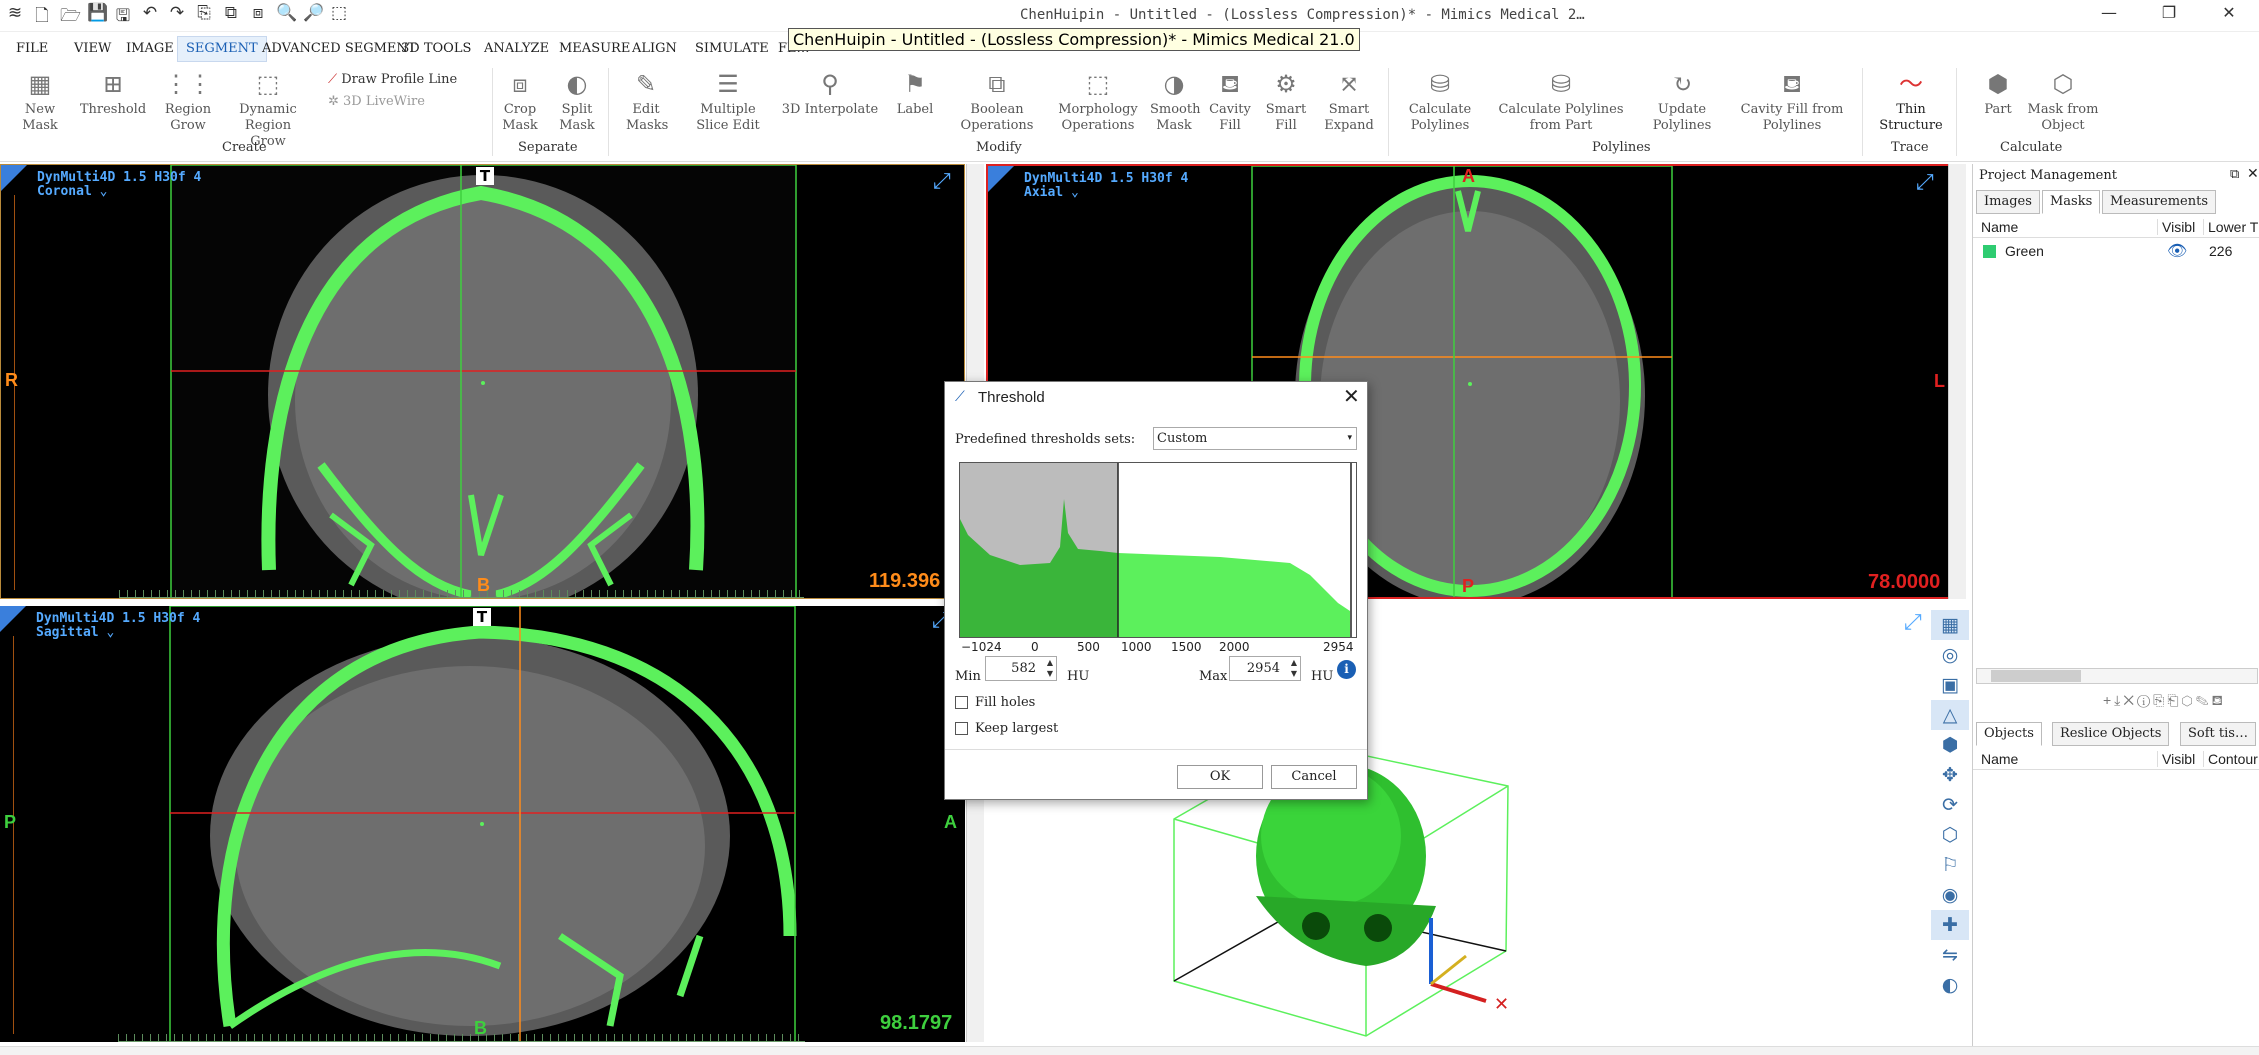 The width and height of the screenshot is (2259, 1055). What do you see at coordinates (1175, 102) in the screenshot?
I see `smooth-mask-button: ◑ Smooth Mask` at bounding box center [1175, 102].